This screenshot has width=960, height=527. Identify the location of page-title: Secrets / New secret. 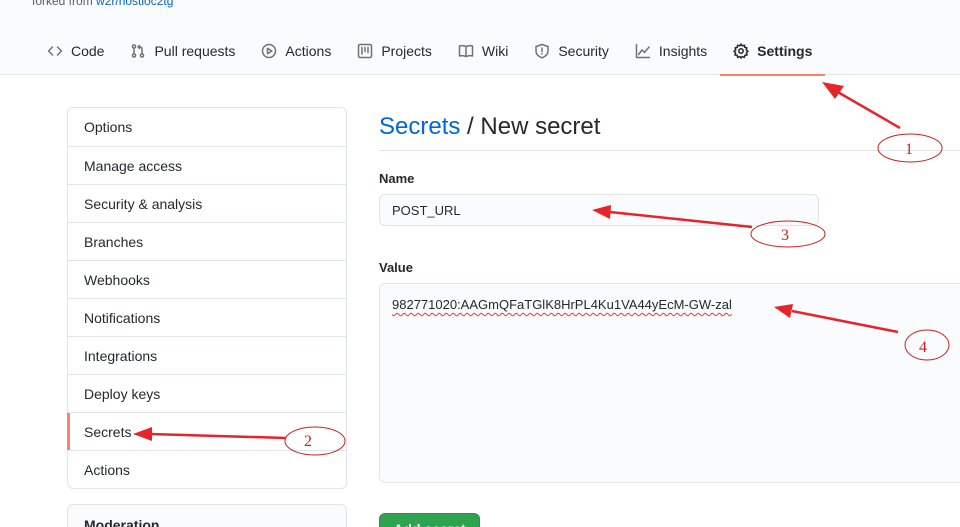
(669, 128).